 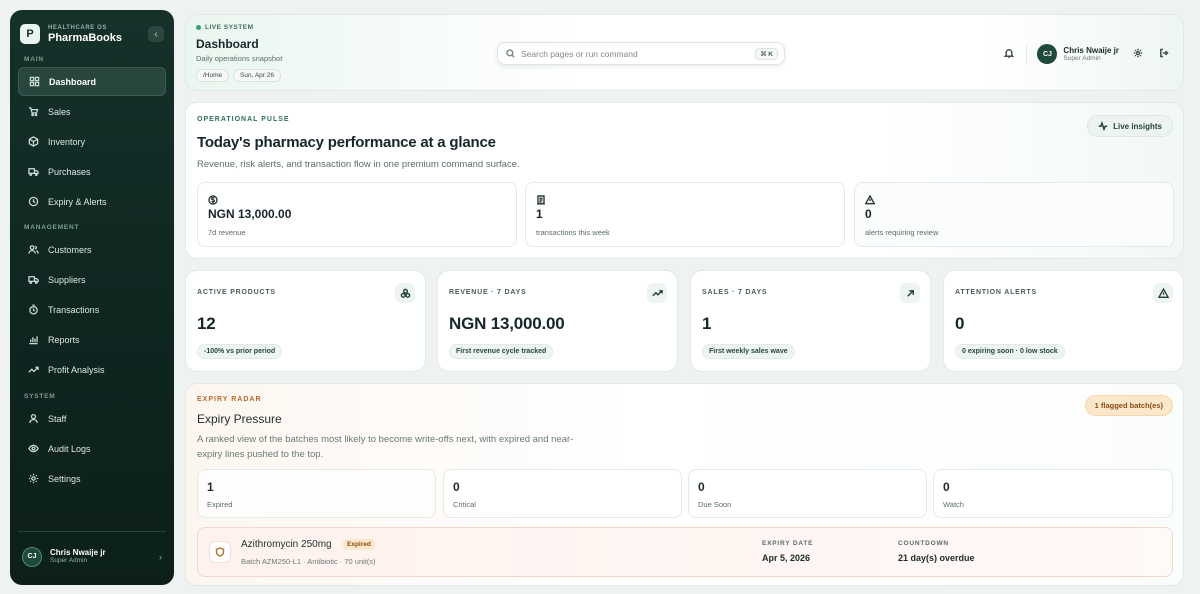 What do you see at coordinates (34, 82) in the screenshot?
I see `grid-icon` at bounding box center [34, 82].